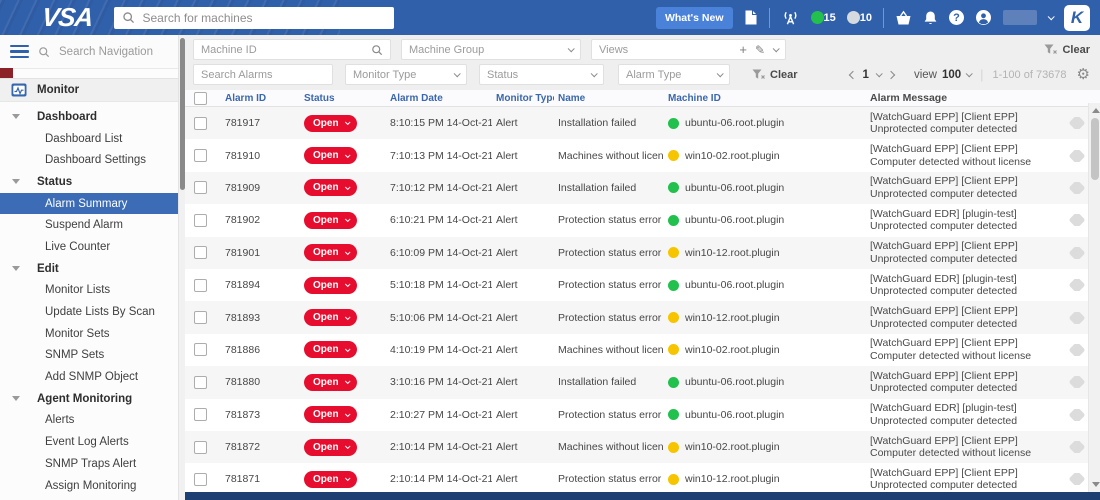  I want to click on views-dropdown: Views + ✎, so click(688, 49).